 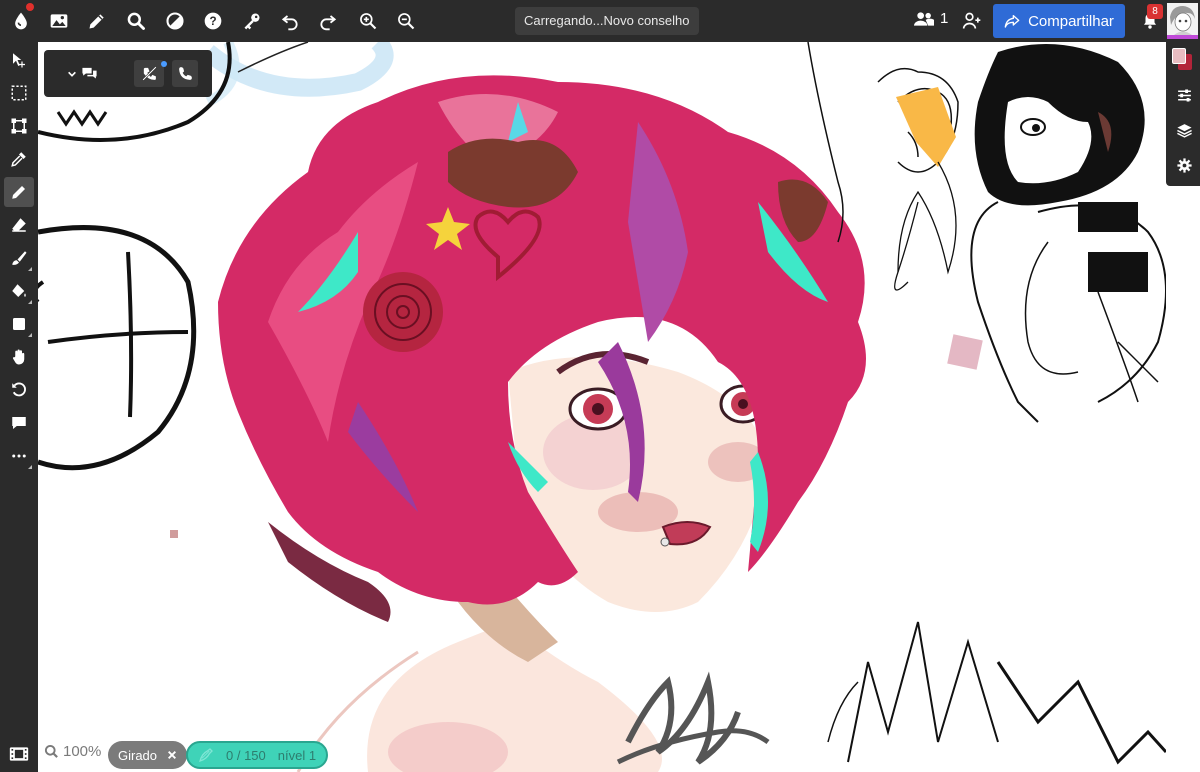 I want to click on comment-tool, so click(x=19, y=423).